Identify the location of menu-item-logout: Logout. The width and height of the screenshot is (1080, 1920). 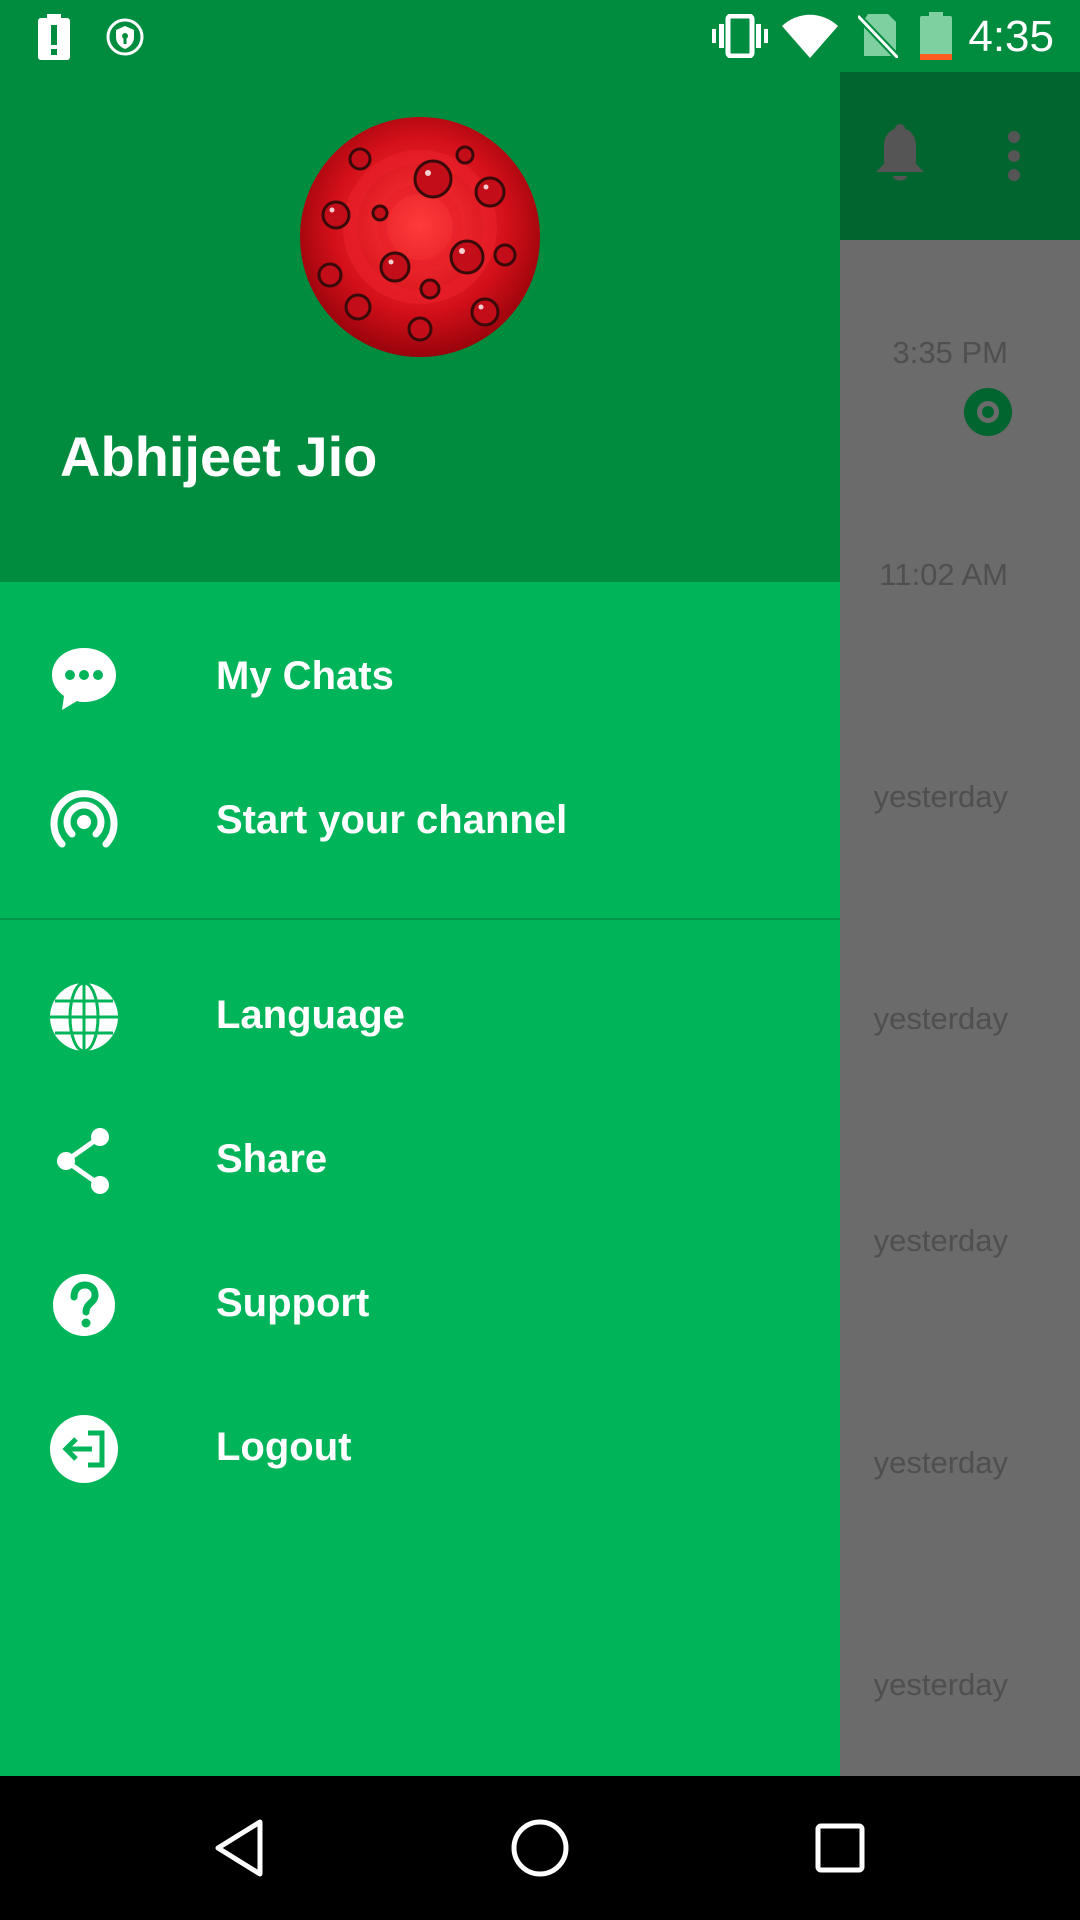
(420, 1449).